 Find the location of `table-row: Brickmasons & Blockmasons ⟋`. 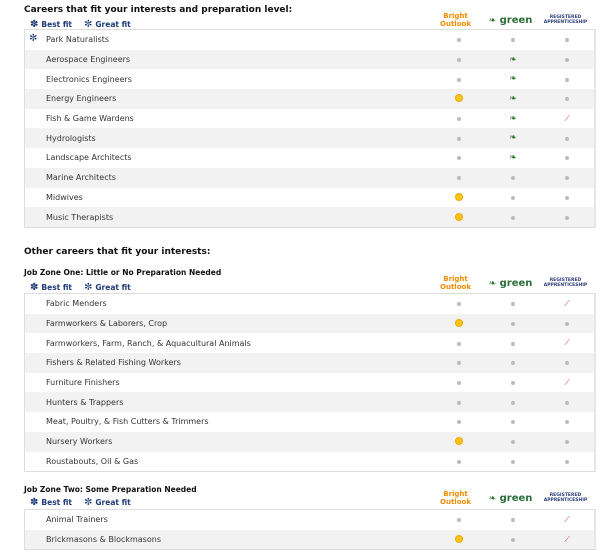

table-row: Brickmasons & Blockmasons ⟋ is located at coordinates (309, 539).